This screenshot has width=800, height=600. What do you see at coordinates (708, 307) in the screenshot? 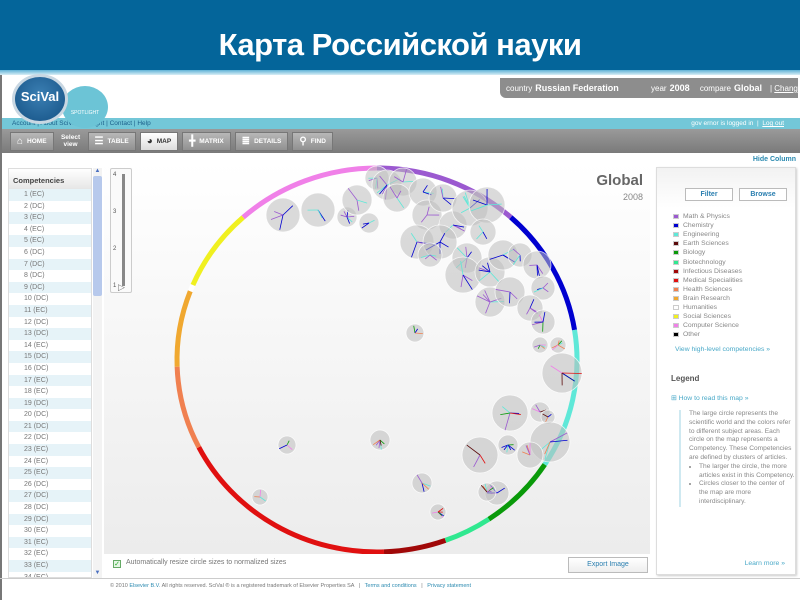
I see `category-item: Humanities` at bounding box center [708, 307].